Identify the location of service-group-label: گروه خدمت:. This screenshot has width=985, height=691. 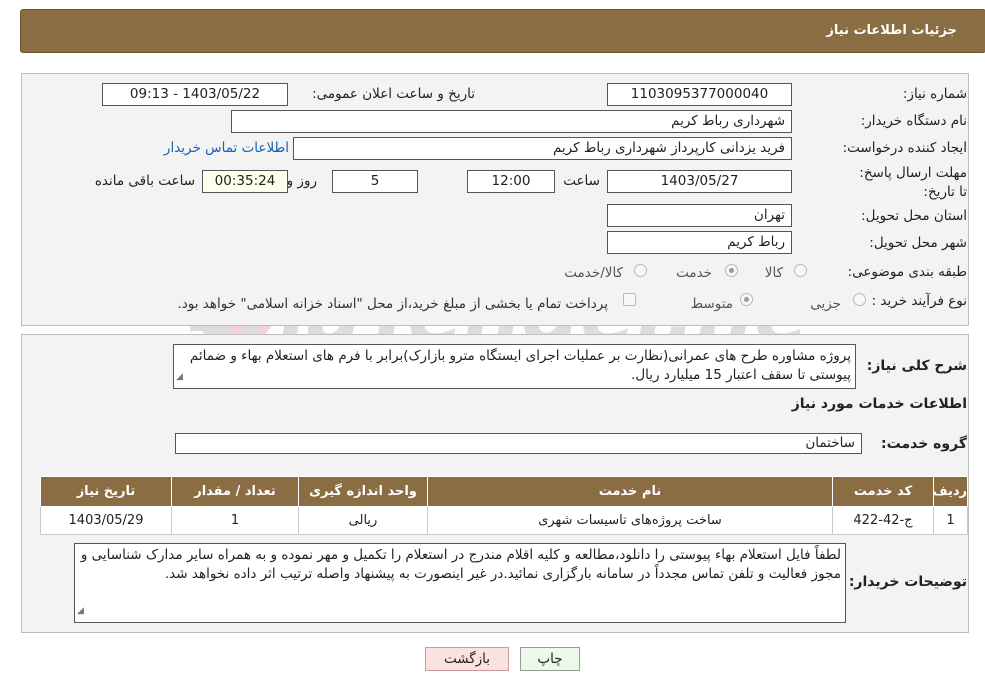
(924, 444).